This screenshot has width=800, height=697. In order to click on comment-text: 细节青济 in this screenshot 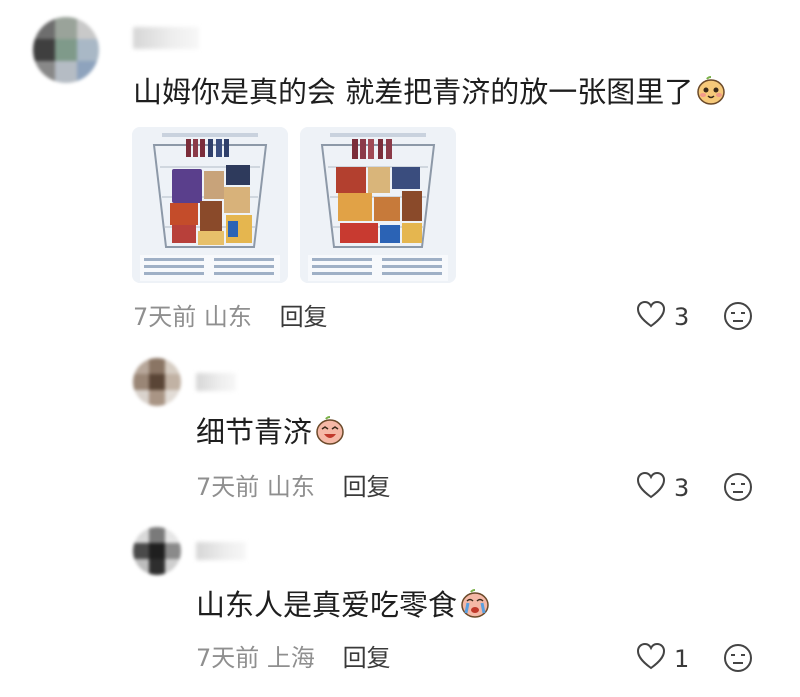, I will do `click(271, 434)`.